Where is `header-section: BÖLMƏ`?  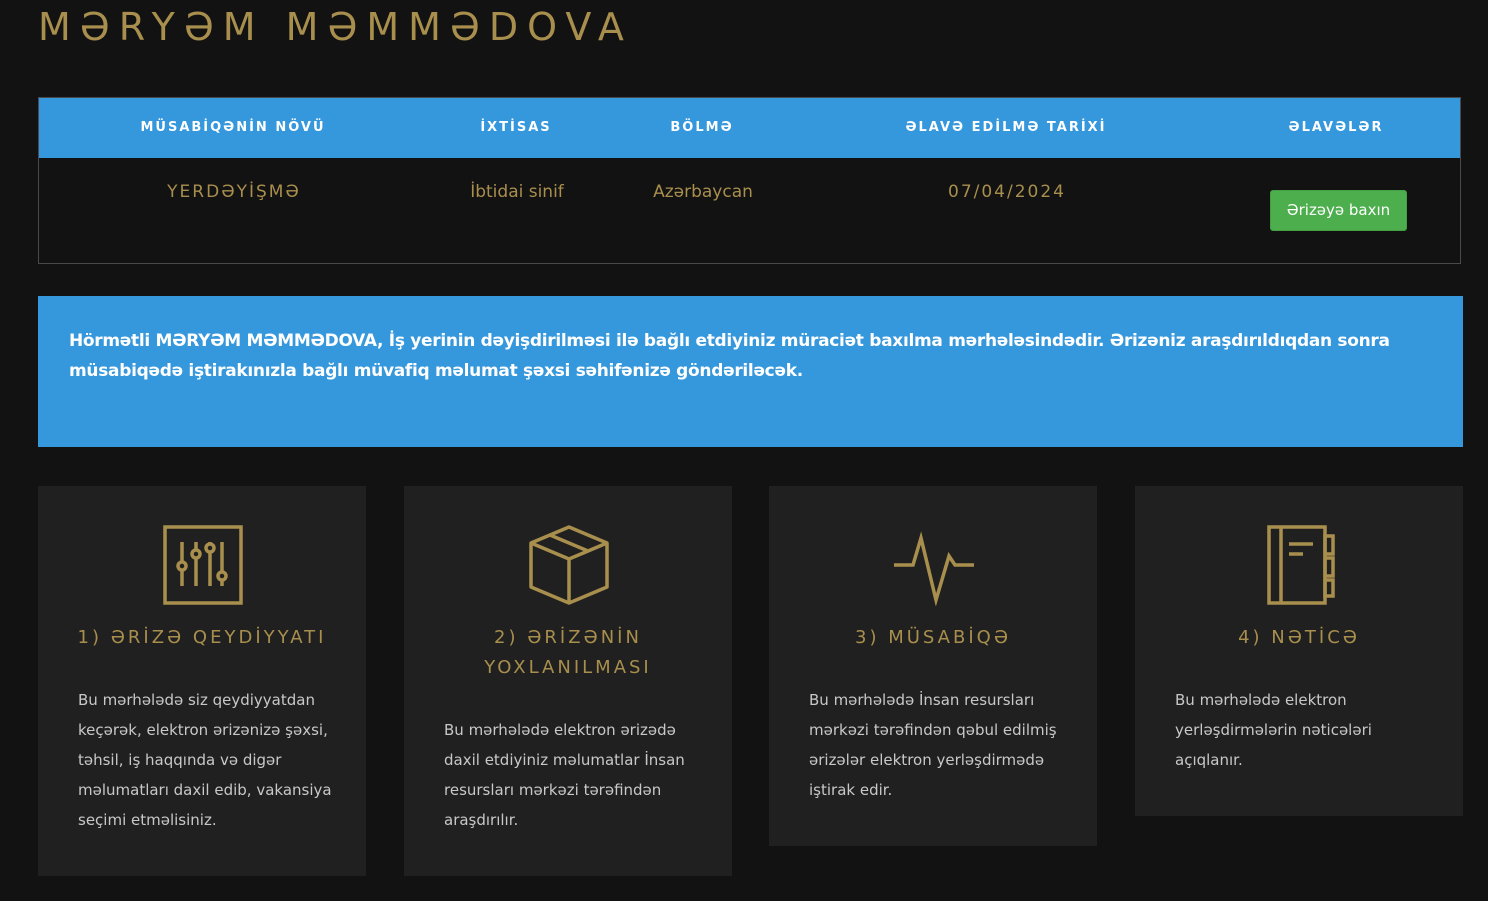
header-section: BÖLMƏ is located at coordinates (702, 127).